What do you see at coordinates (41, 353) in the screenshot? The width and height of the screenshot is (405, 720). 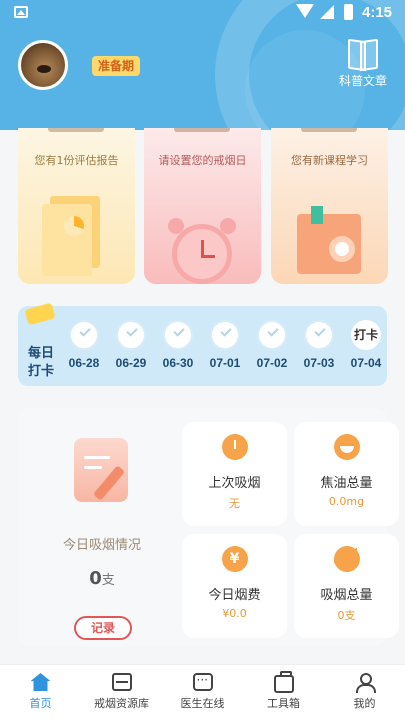 I see `checkin-title-line1: 每日` at bounding box center [41, 353].